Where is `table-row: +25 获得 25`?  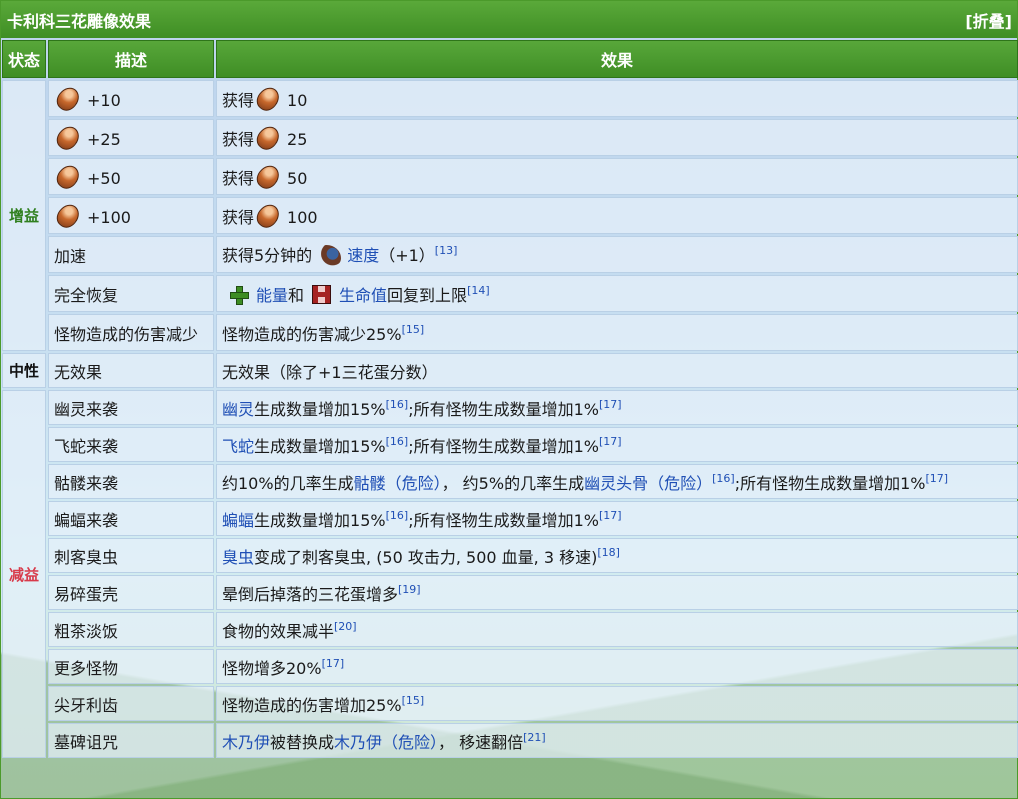
table-row: +25 获得 25 is located at coordinates (510, 137).